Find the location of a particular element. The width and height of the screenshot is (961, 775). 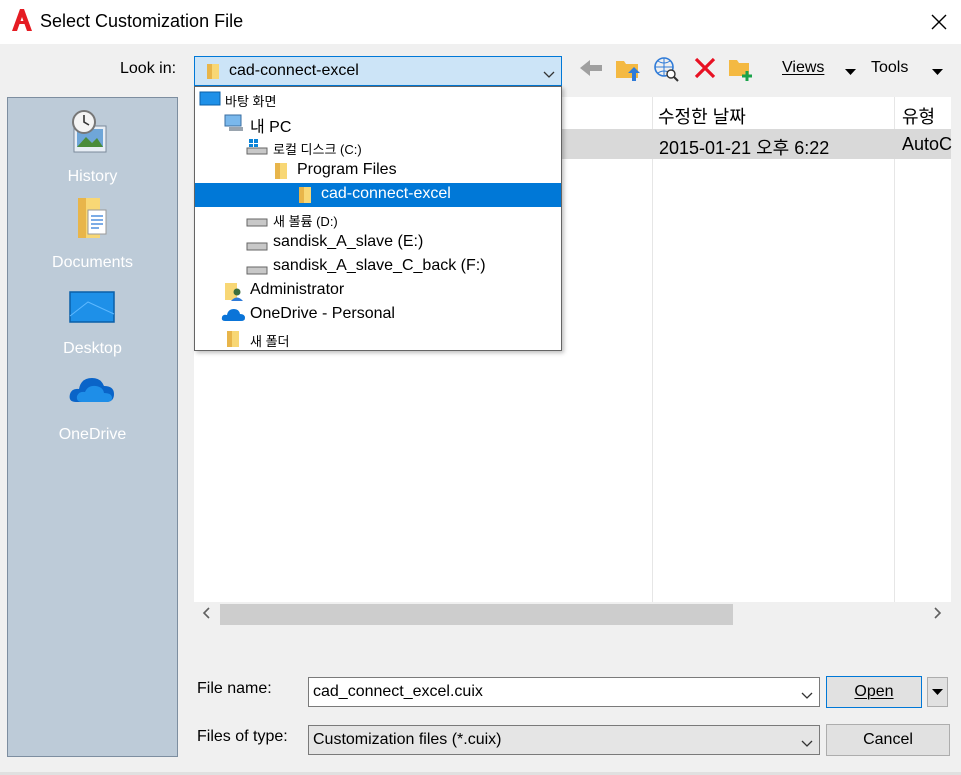

onedrive-cloud-icon is located at coordinates (92, 390).